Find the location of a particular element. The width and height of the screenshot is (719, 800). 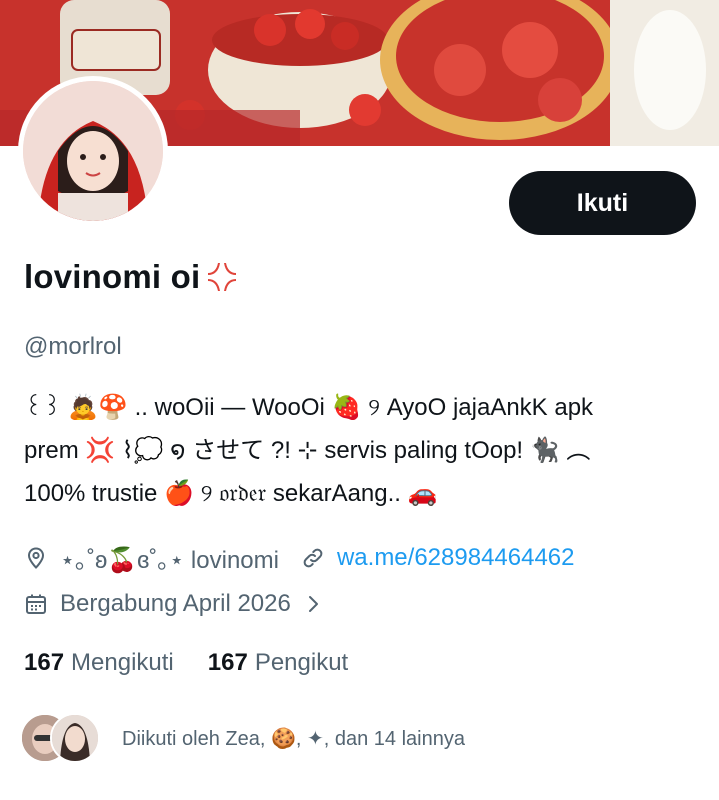

followed-by-row: Diikuti oleh Zea, 🍪, ✦, dan 14 lainnya is located at coordinates (242, 738).